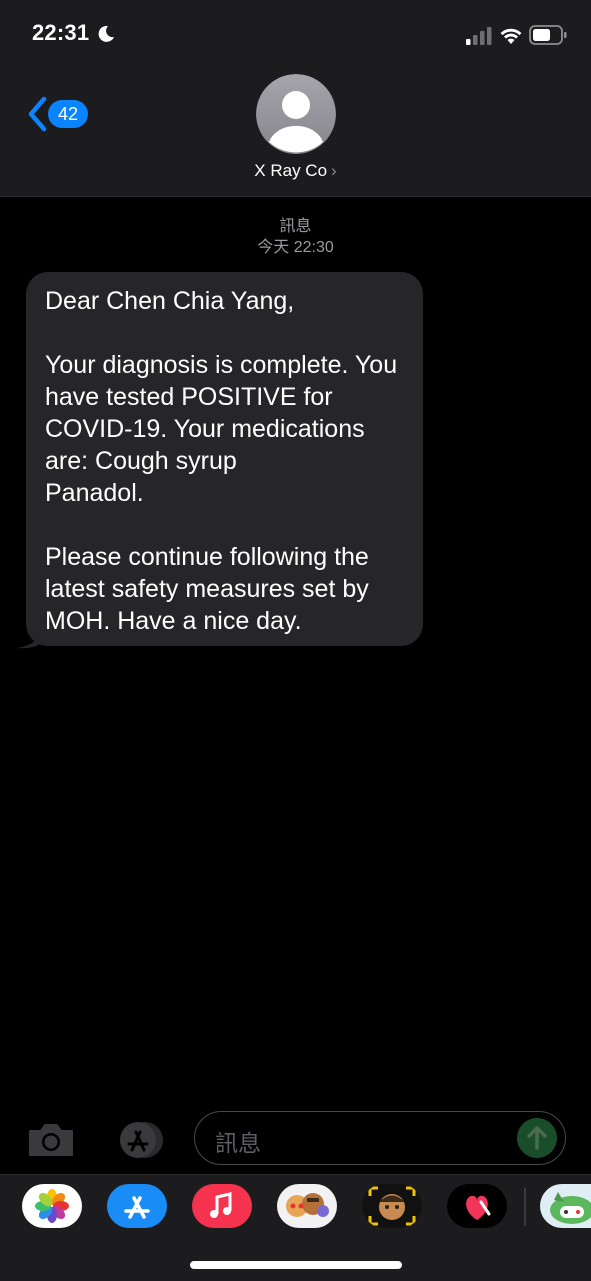 The width and height of the screenshot is (591, 1281). What do you see at coordinates (291, 170) in the screenshot?
I see `contact-name-label: X Ray Co` at bounding box center [291, 170].